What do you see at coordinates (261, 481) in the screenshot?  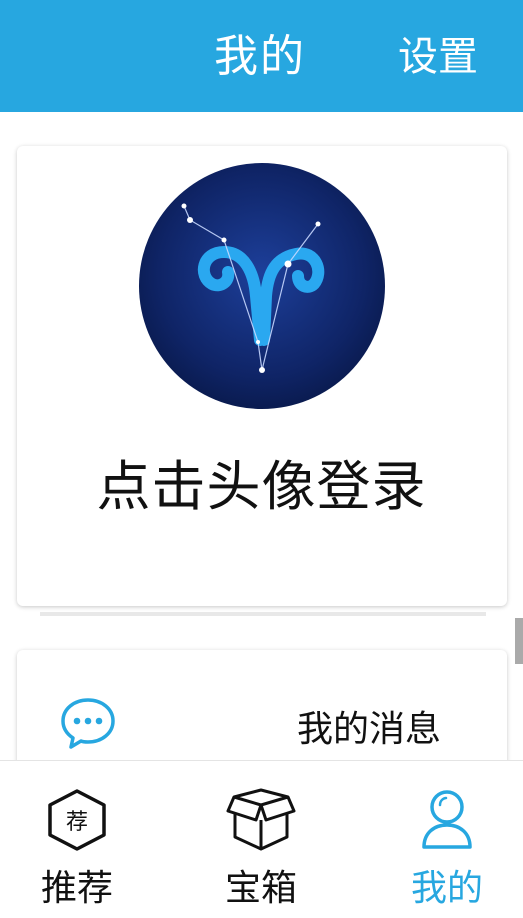 I see `login-prompt: 点击头像登录` at bounding box center [261, 481].